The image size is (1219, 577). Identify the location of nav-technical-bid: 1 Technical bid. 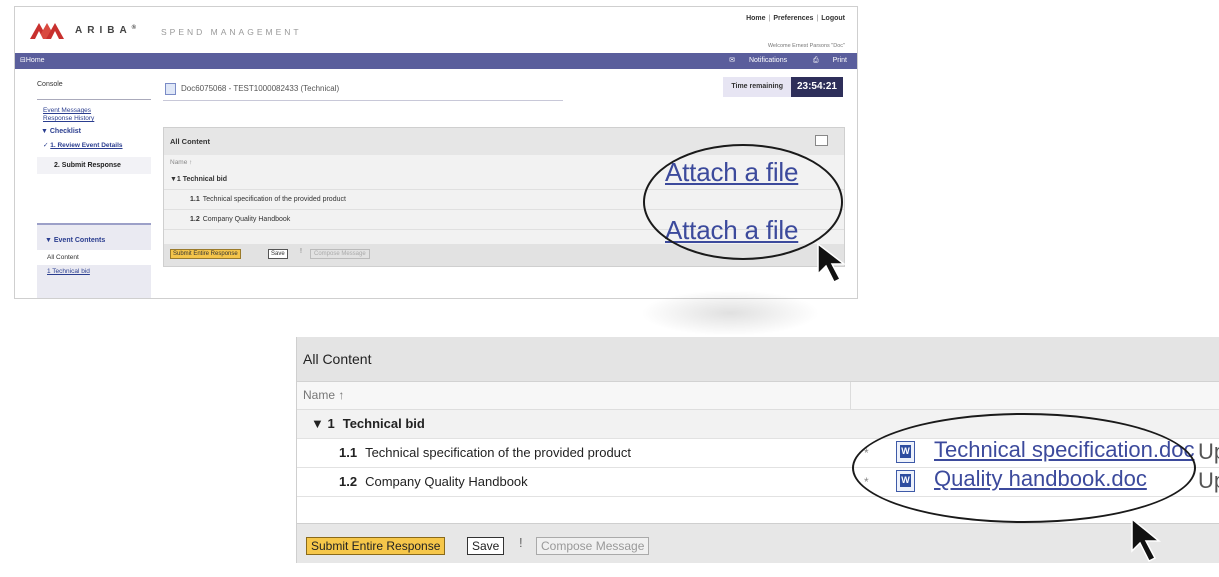
(99, 271).